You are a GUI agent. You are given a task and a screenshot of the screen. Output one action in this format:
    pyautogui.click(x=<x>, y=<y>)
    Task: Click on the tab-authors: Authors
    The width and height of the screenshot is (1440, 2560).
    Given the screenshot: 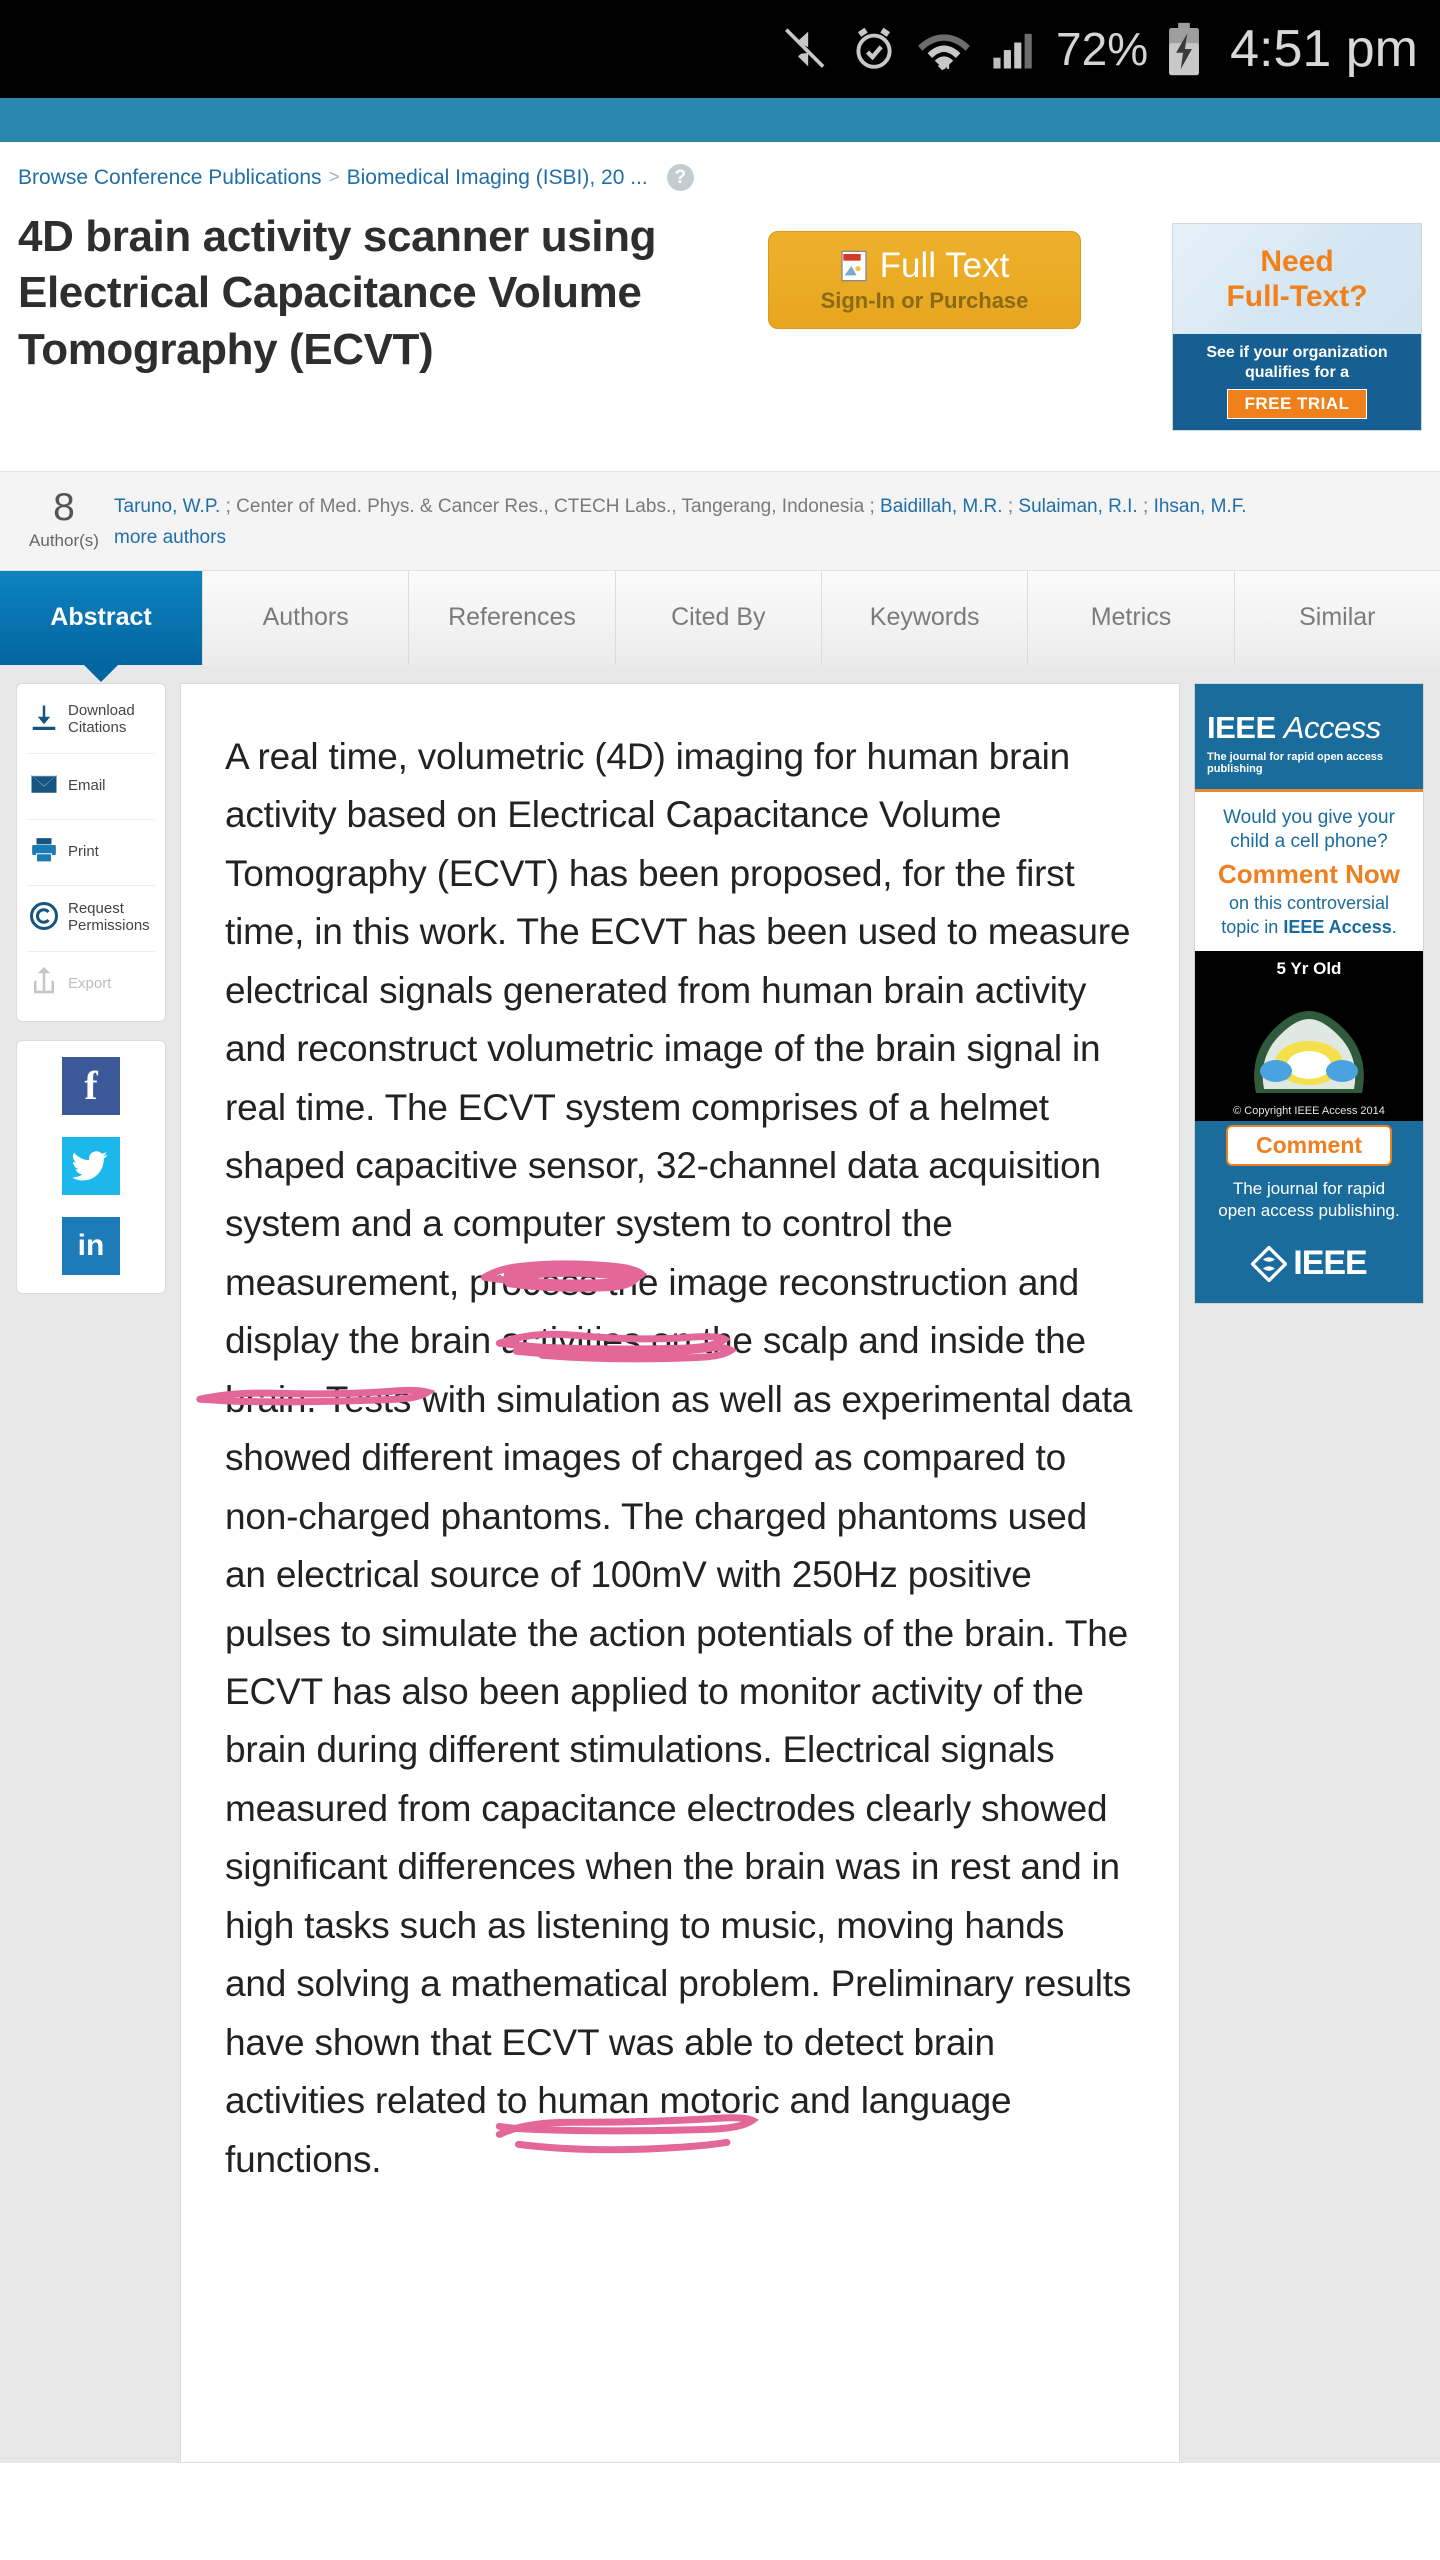 What is the action you would take?
    pyautogui.click(x=306, y=617)
    